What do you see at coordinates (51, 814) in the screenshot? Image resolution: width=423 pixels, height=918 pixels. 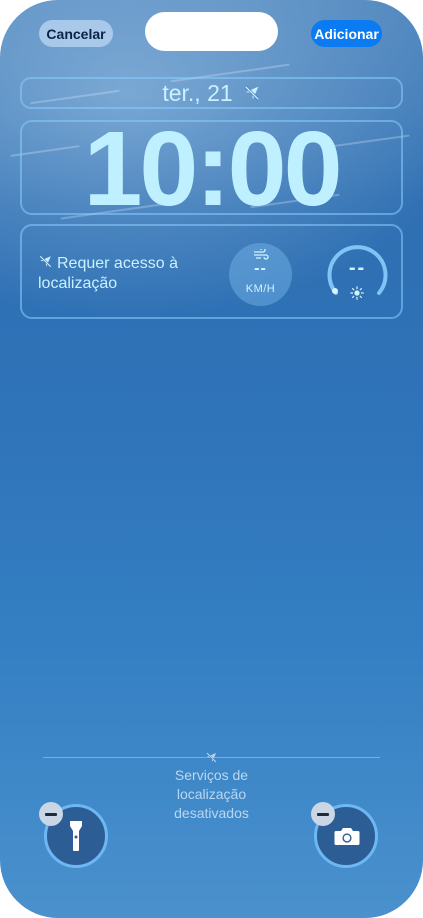 I see `remove-flashlight-button` at bounding box center [51, 814].